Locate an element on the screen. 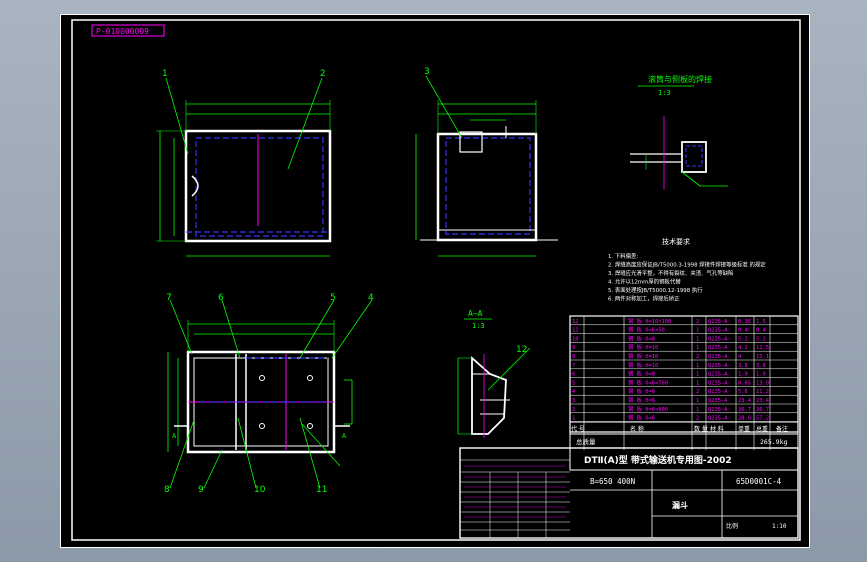  code-box-text: P-010000009 is located at coordinates (122, 31).